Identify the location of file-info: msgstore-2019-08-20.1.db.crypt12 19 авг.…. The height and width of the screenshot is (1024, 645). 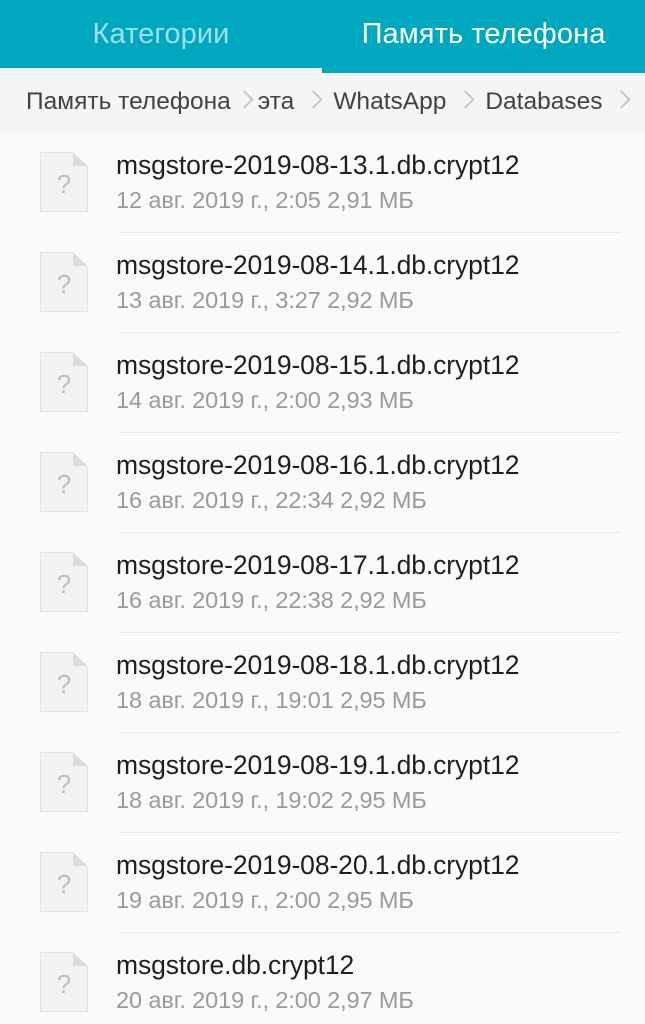
(380, 882).